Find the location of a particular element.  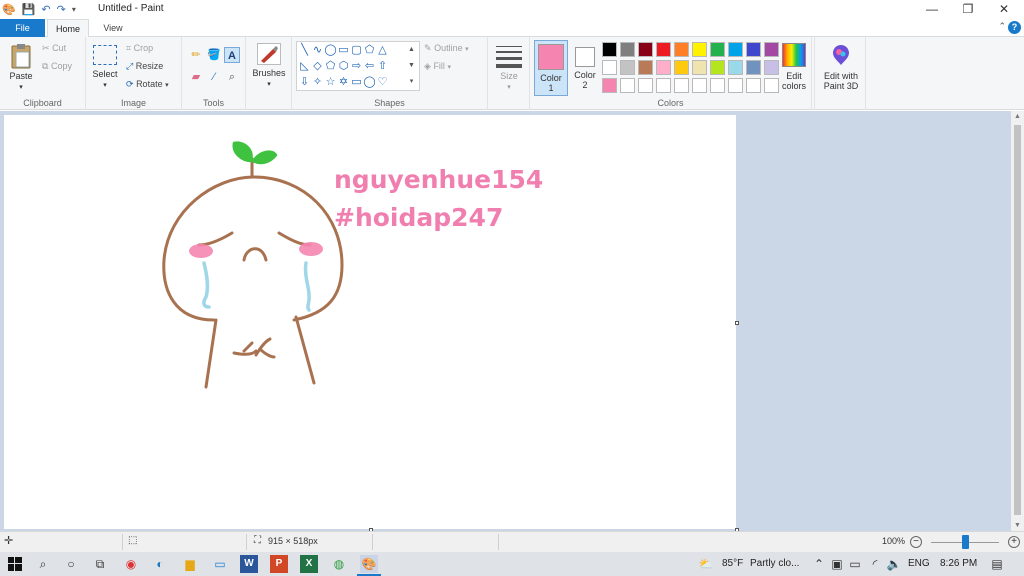

scrollbar-thumb is located at coordinates (1017, 320).